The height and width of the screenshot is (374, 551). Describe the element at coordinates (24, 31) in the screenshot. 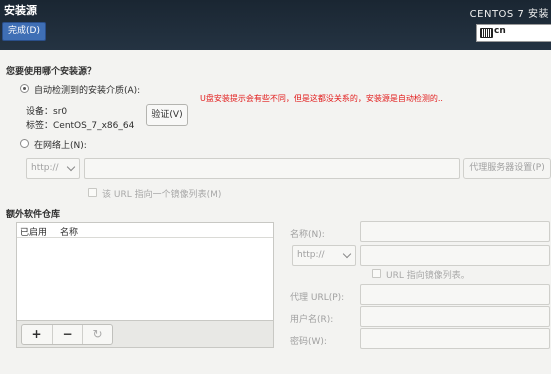

I see `done-button: 完成(D)` at that location.